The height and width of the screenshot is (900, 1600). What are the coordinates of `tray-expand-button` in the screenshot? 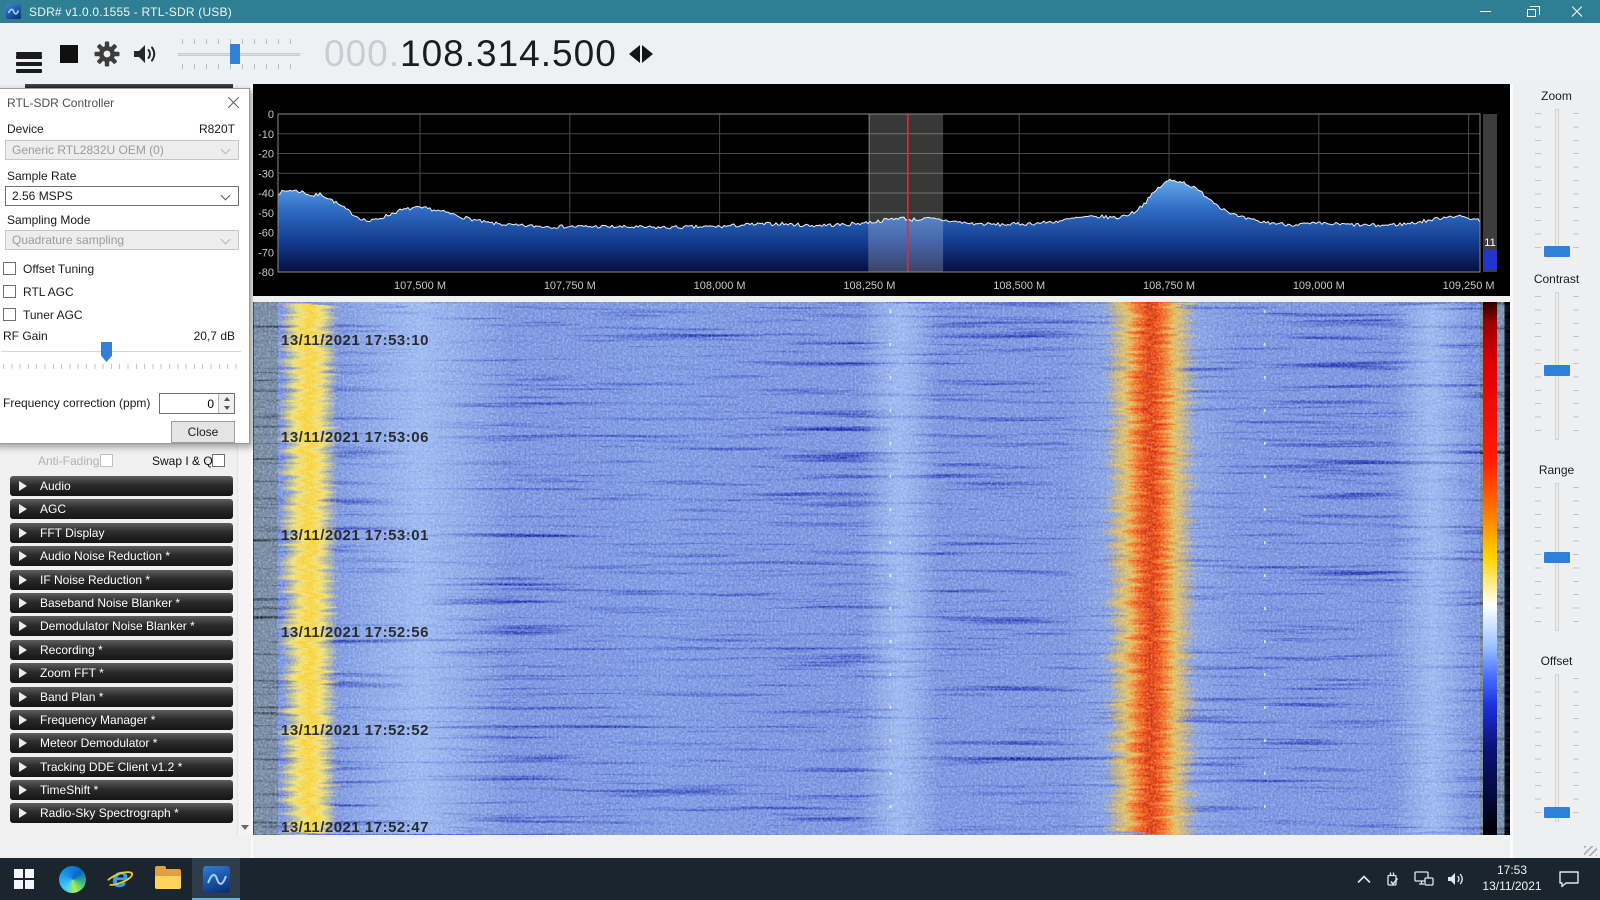 It's located at (1364, 879).